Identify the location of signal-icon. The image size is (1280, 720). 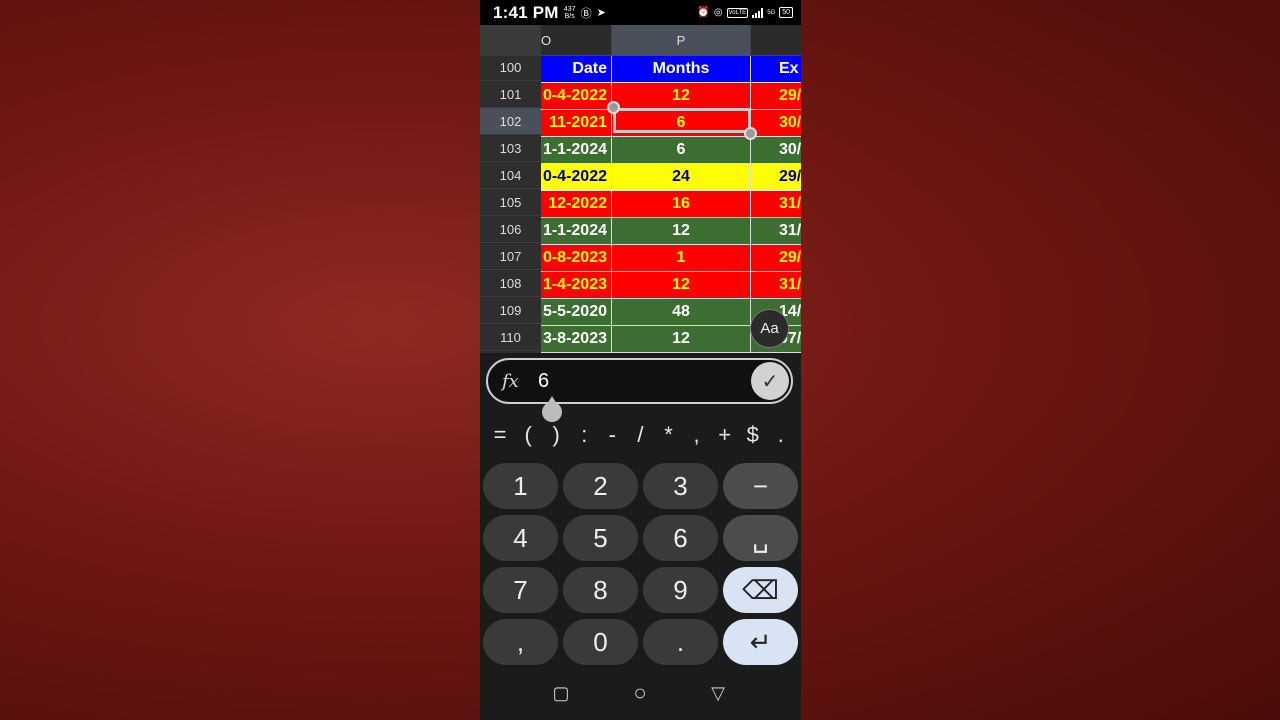
(758, 12).